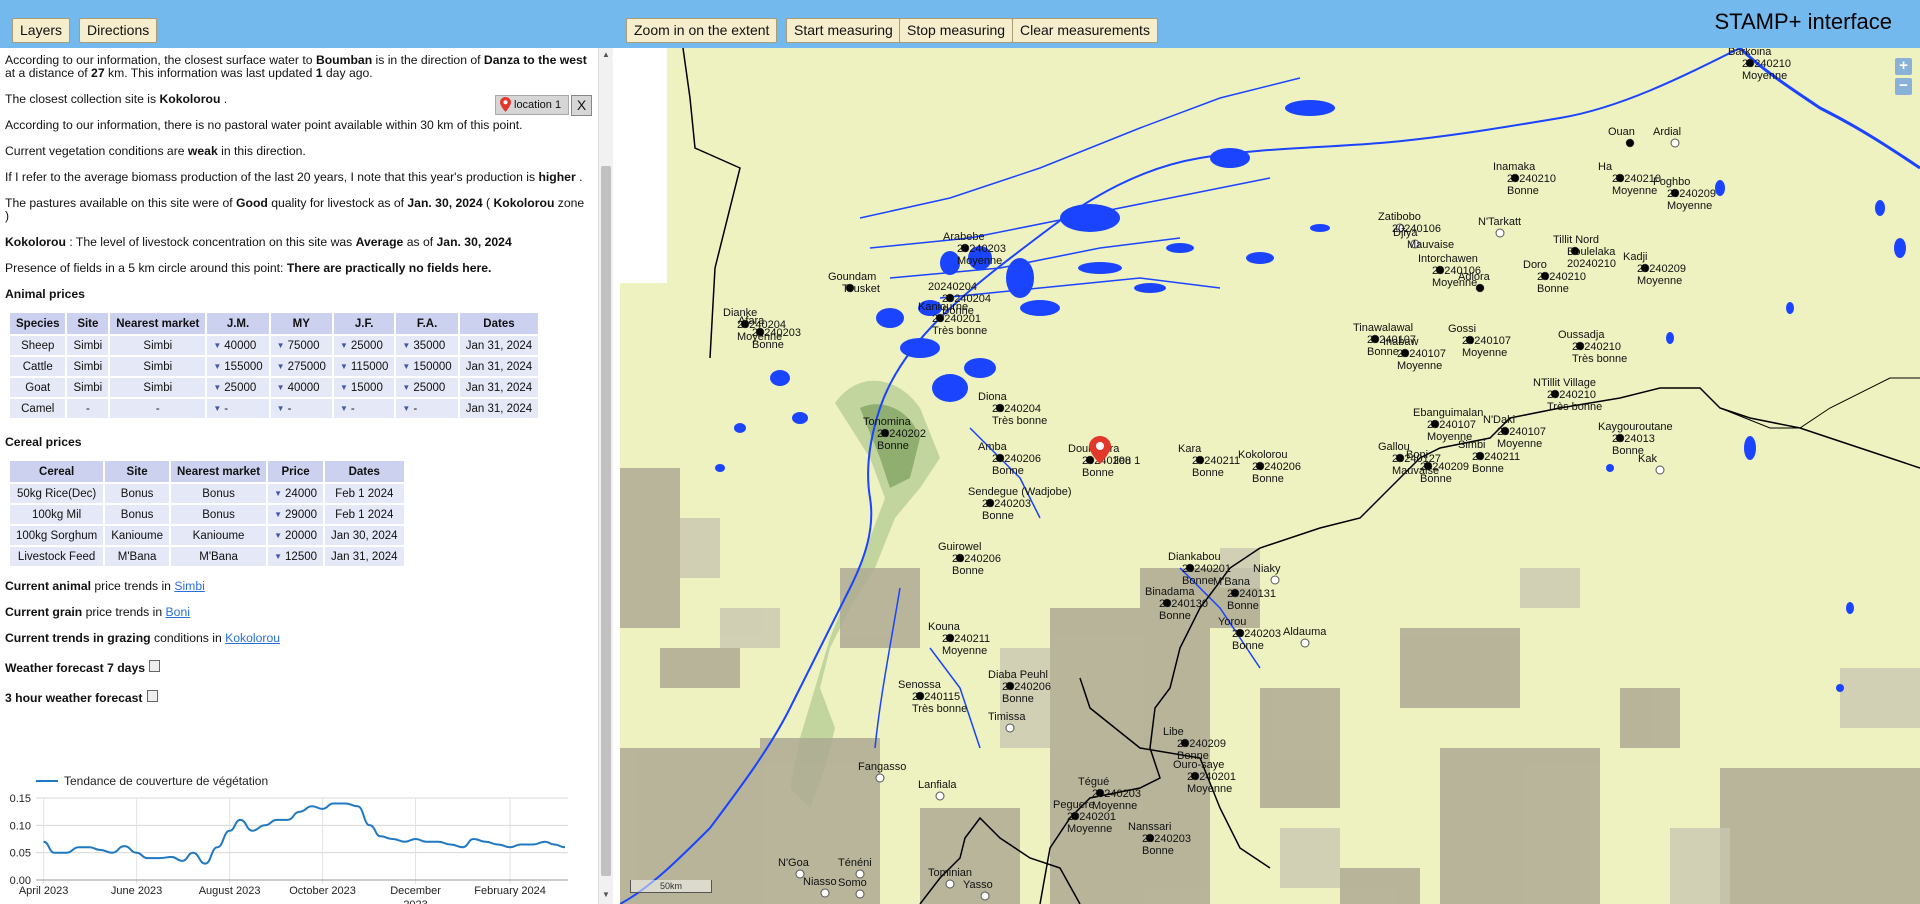 The image size is (1920, 904). Describe the element at coordinates (1251, 594) in the screenshot. I see `map-place-label: 20240131` at that location.